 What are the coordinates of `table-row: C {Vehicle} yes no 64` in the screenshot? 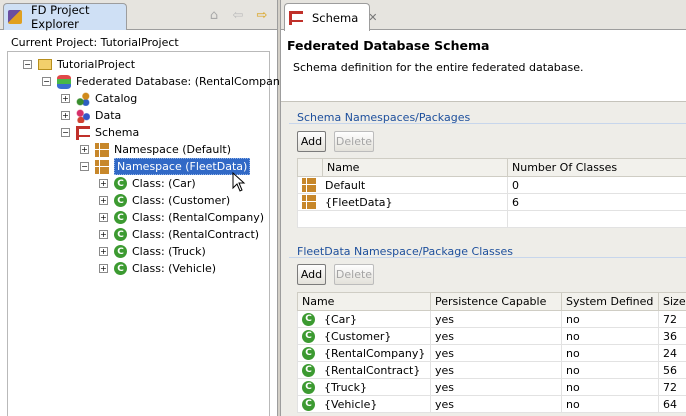 It's located at (491, 404).